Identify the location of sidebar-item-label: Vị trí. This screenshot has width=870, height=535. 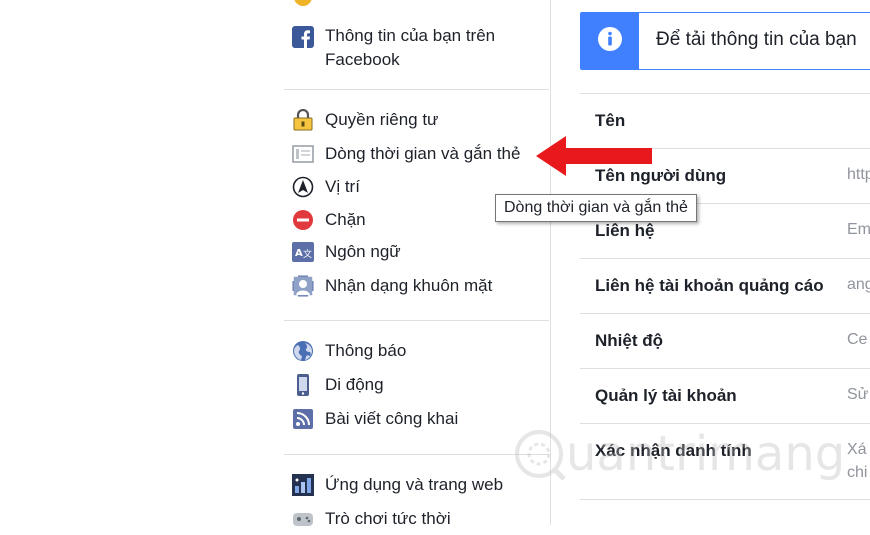
(342, 186).